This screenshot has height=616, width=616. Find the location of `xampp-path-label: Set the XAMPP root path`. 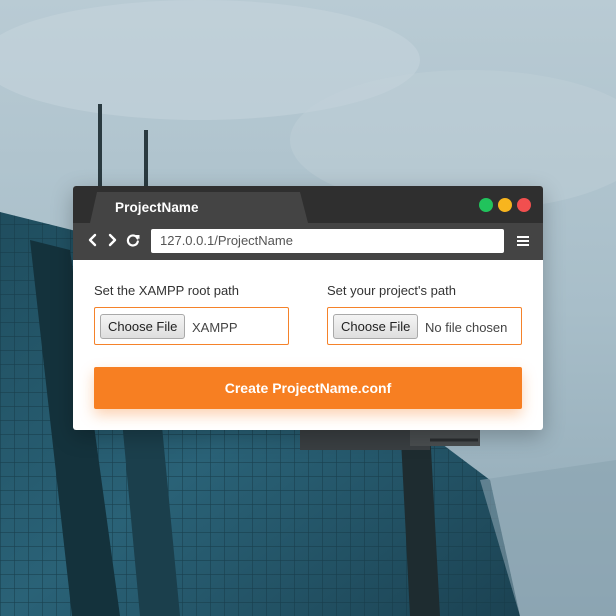

xampp-path-label: Set the XAMPP root path is located at coordinates (167, 290).